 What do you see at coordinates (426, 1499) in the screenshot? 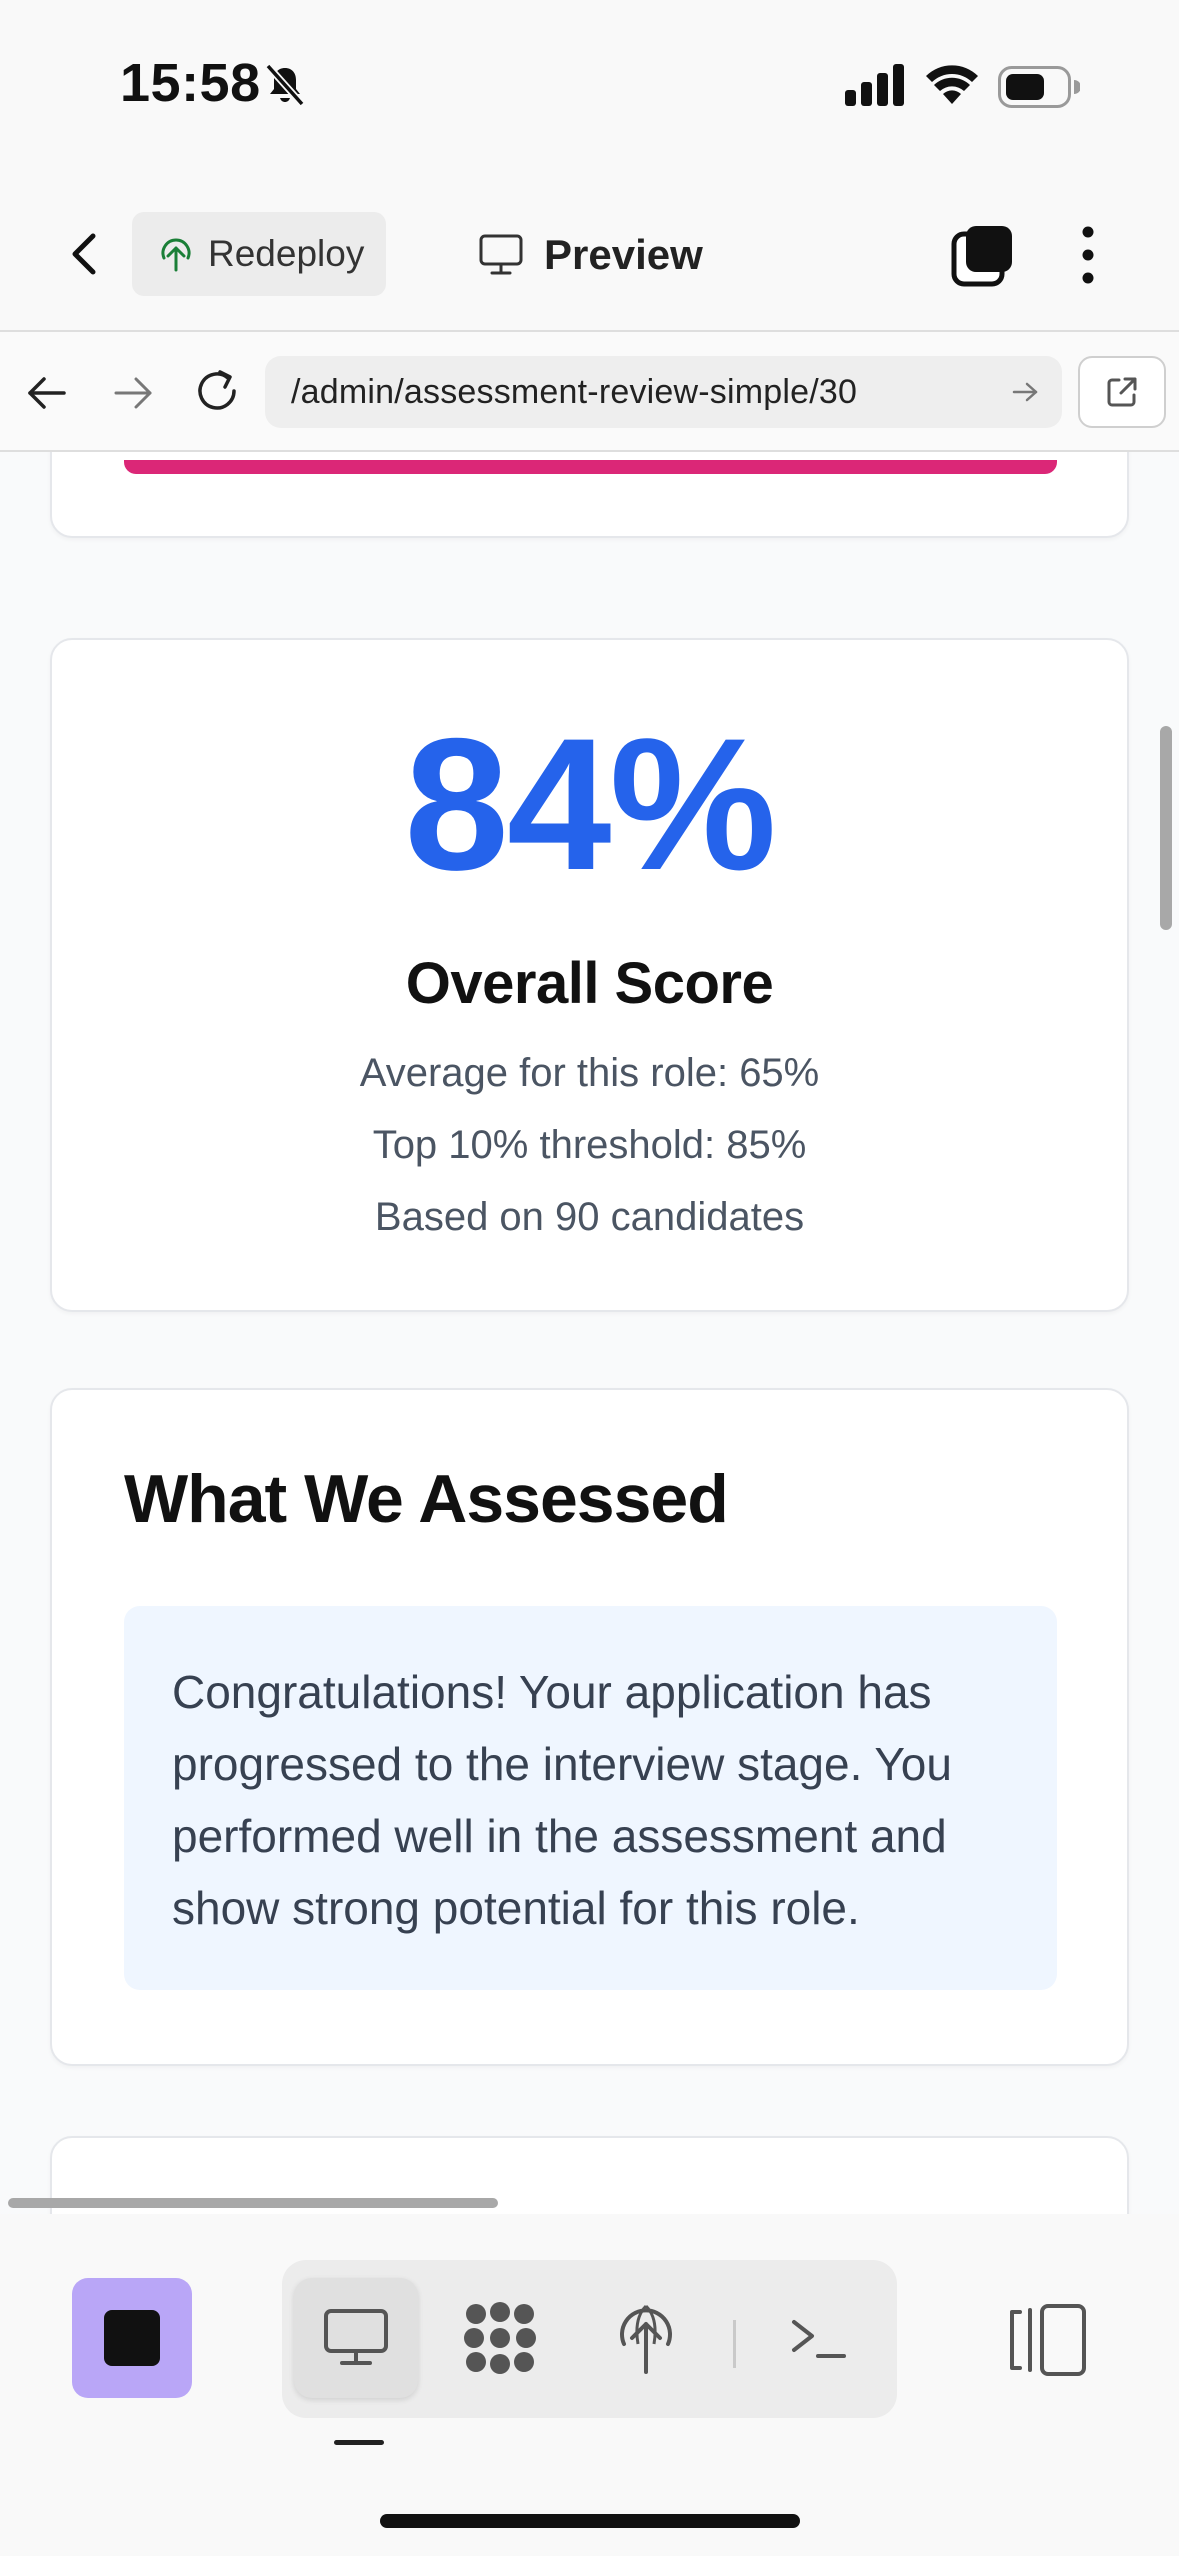
I see `assessed-title: What We Assessed` at bounding box center [426, 1499].